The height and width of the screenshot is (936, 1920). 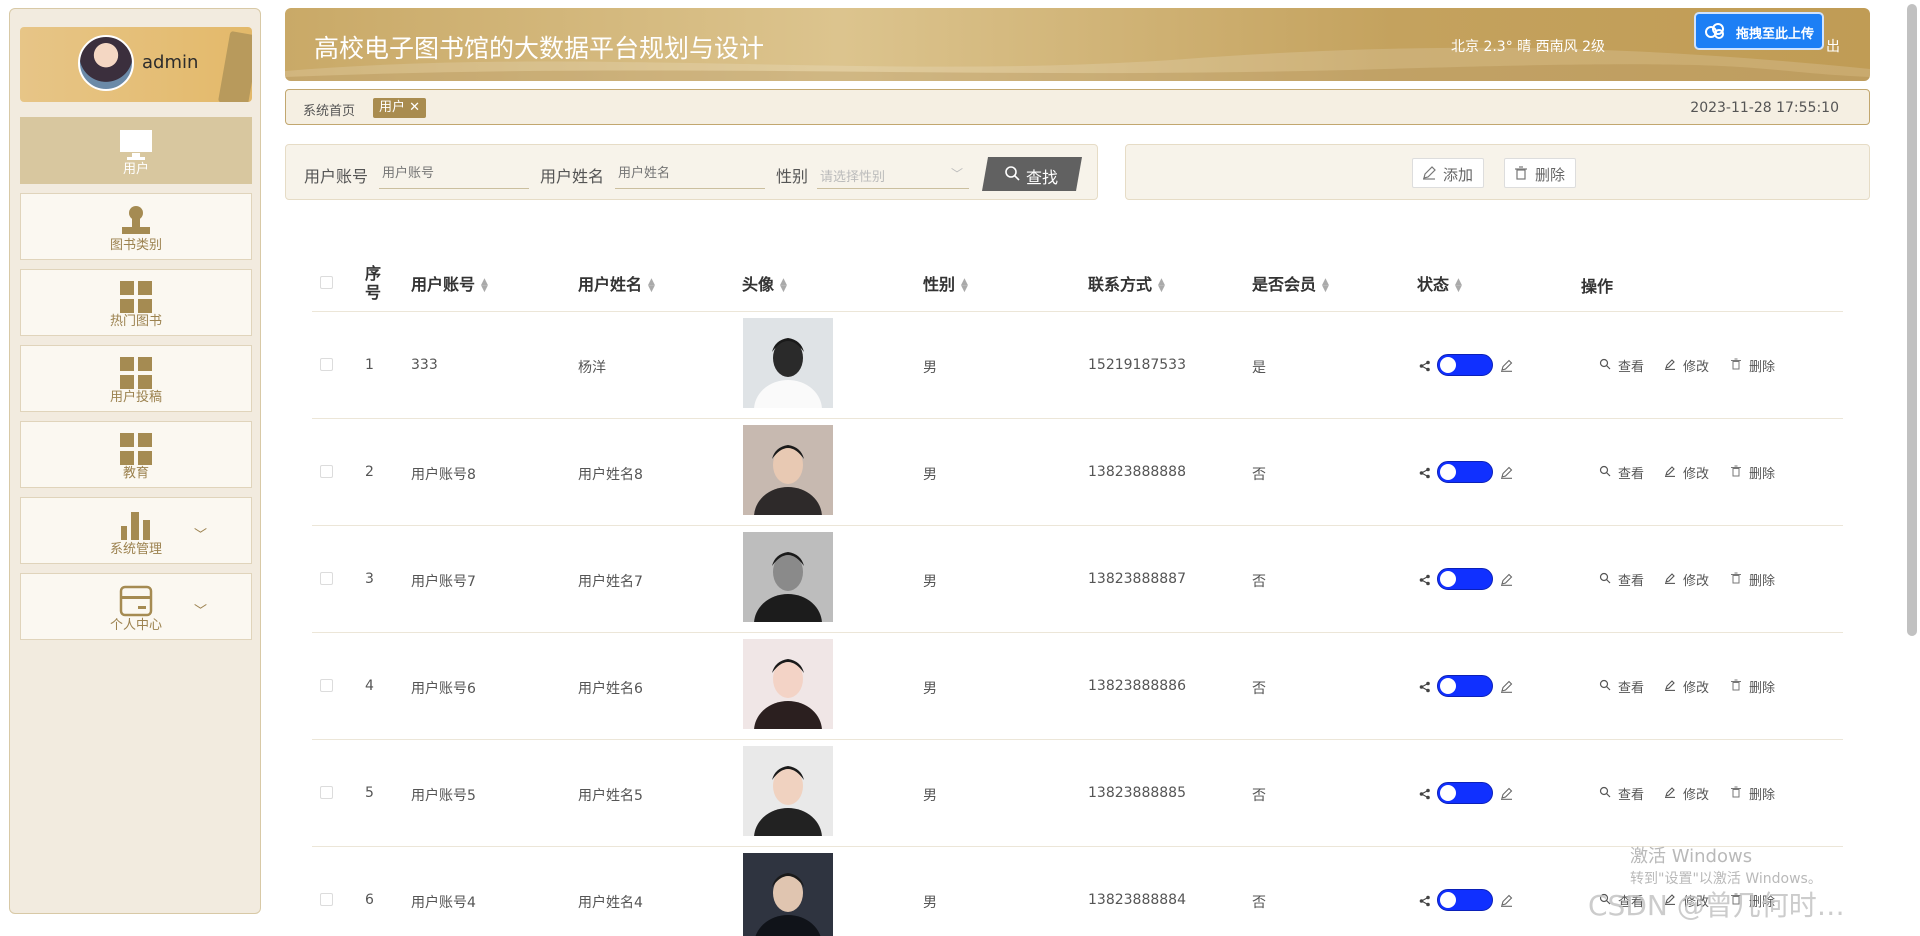 I want to click on cell-gender: 男, so click(x=930, y=689).